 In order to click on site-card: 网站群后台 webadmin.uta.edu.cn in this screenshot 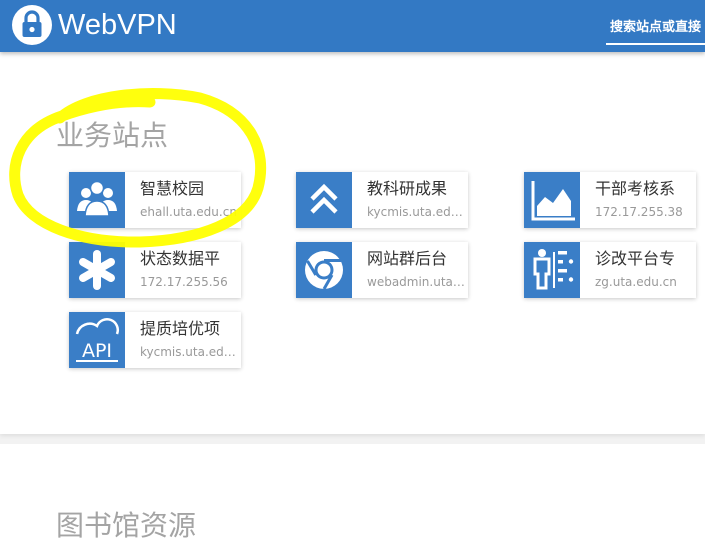, I will do `click(382, 270)`.